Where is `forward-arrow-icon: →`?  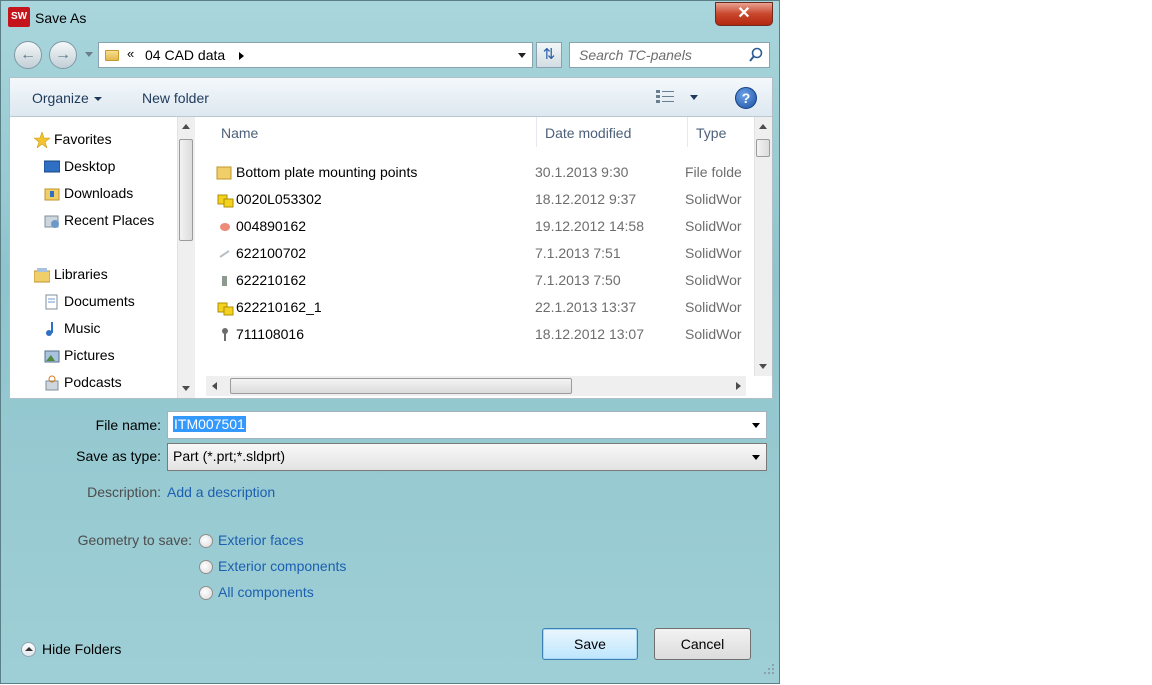
forward-arrow-icon: → is located at coordinates (63, 54).